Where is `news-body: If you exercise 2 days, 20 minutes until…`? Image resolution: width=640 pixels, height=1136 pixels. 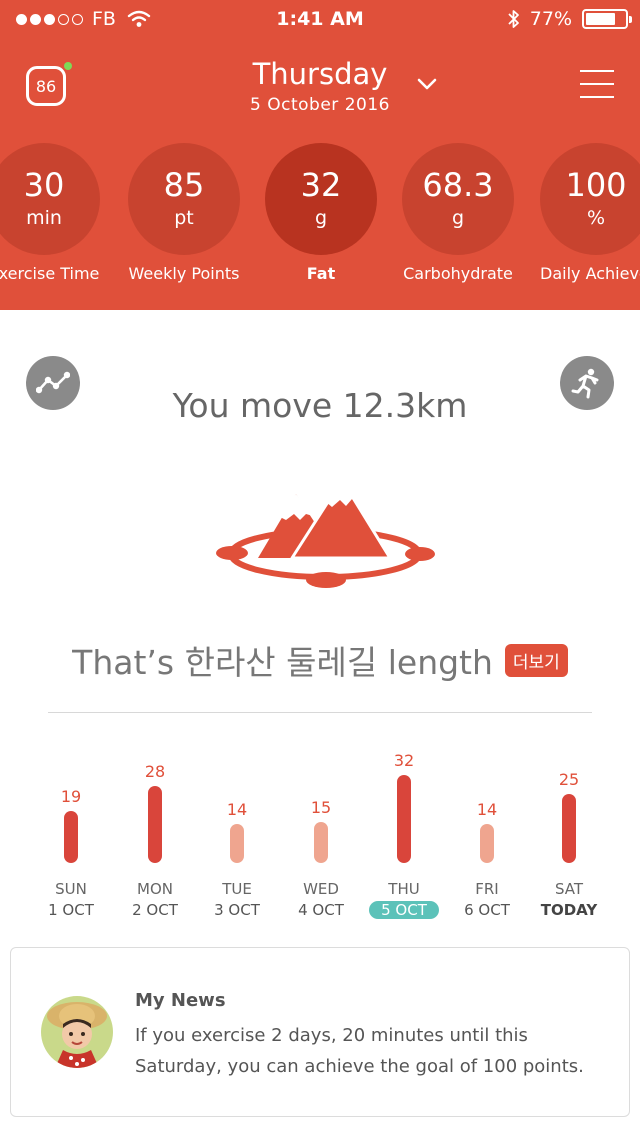 news-body: If you exercise 2 days, 20 minutes until… is located at coordinates (359, 1051).